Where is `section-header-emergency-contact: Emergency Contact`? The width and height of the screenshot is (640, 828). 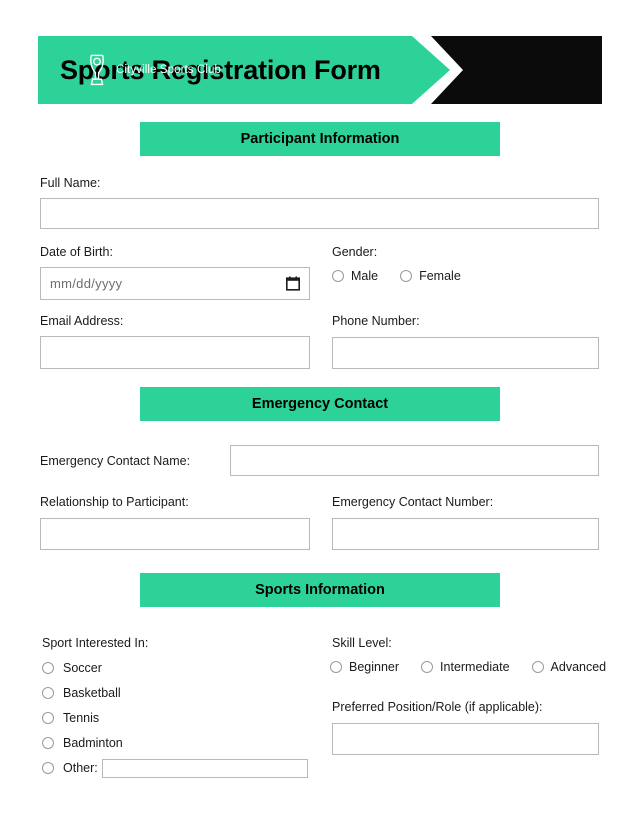 section-header-emergency-contact: Emergency Contact is located at coordinates (320, 404).